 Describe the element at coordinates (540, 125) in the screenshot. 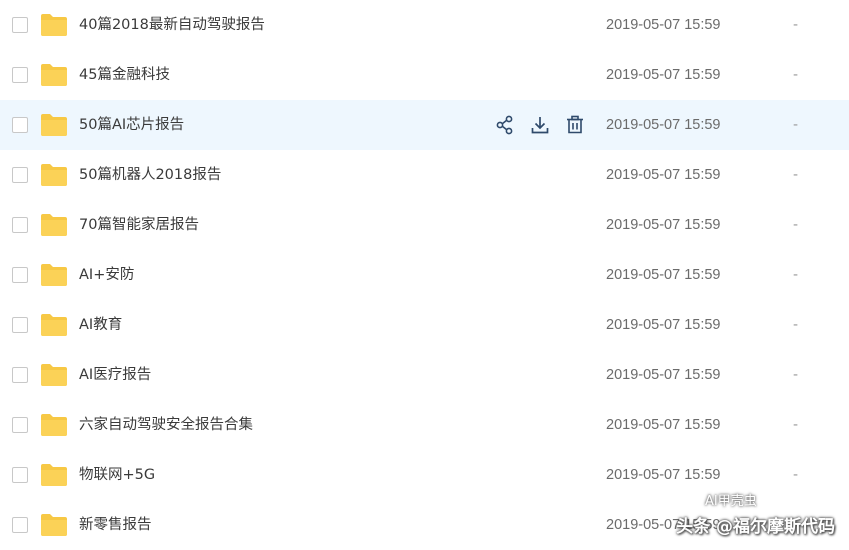

I see `download-icon` at that location.